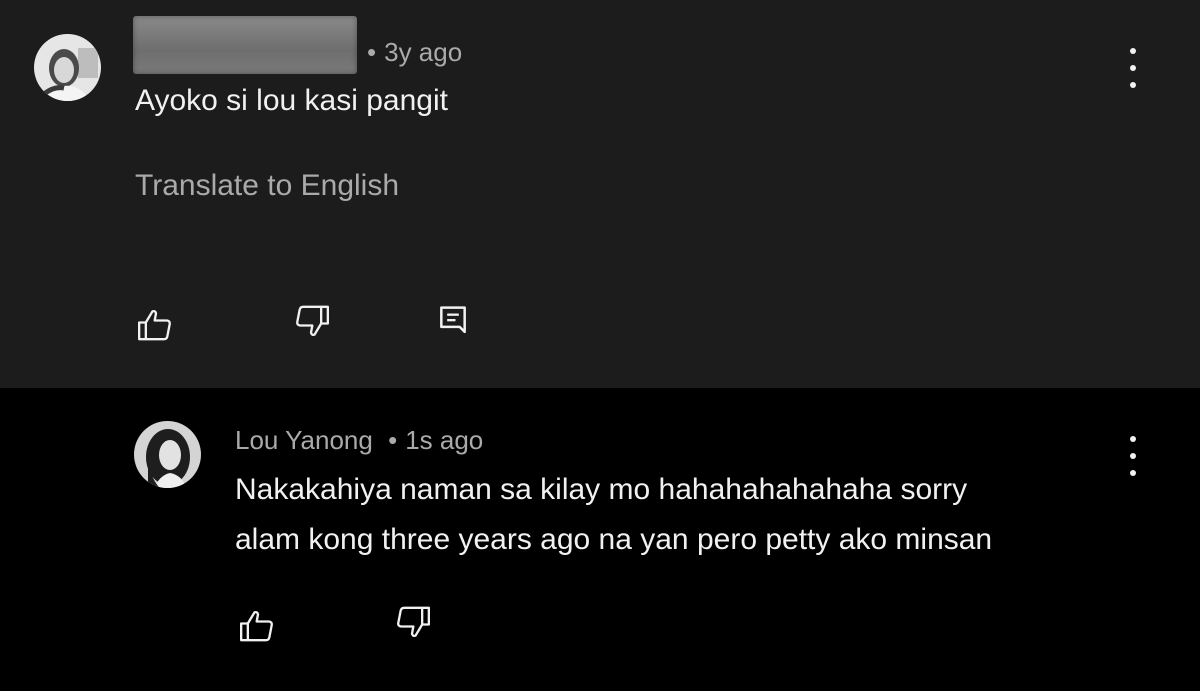  Describe the element at coordinates (245, 45) in the screenshot. I see `redacted-author-name` at that location.